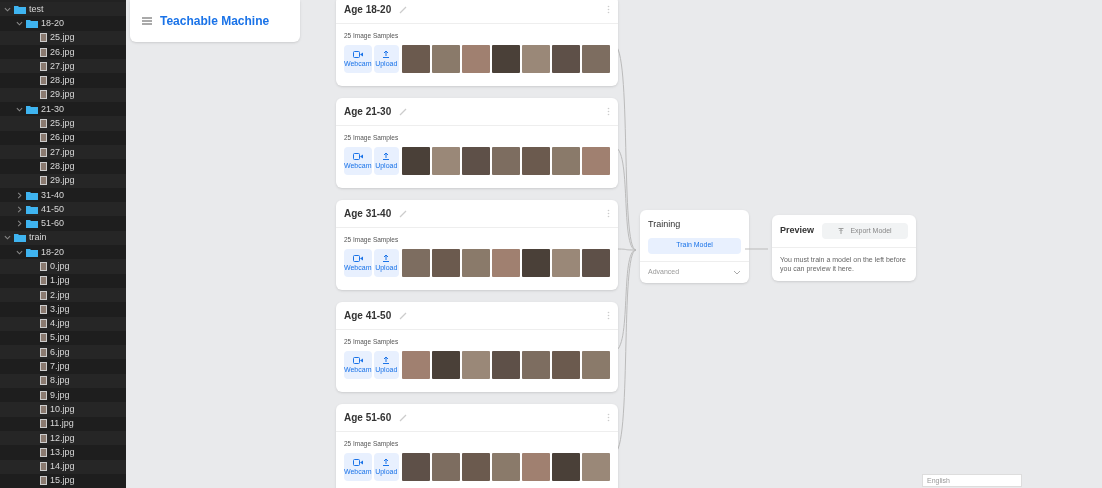 Image resolution: width=1102 pixels, height=488 pixels. What do you see at coordinates (215, 21) in the screenshot?
I see `app-title: Teachable Machine` at bounding box center [215, 21].